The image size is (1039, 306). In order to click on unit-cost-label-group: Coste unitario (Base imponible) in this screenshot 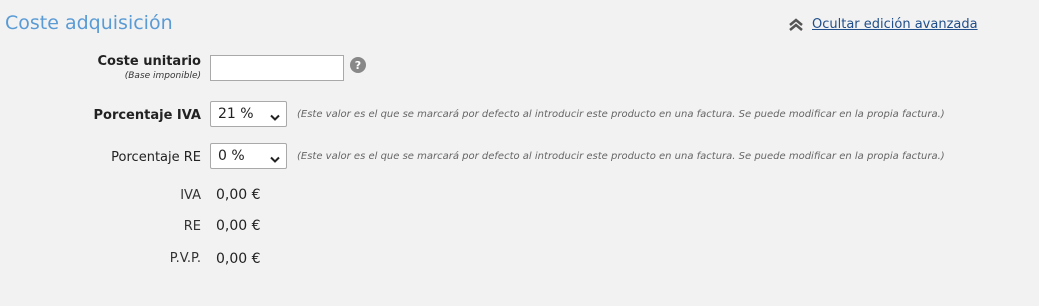, I will do `click(149, 67)`.